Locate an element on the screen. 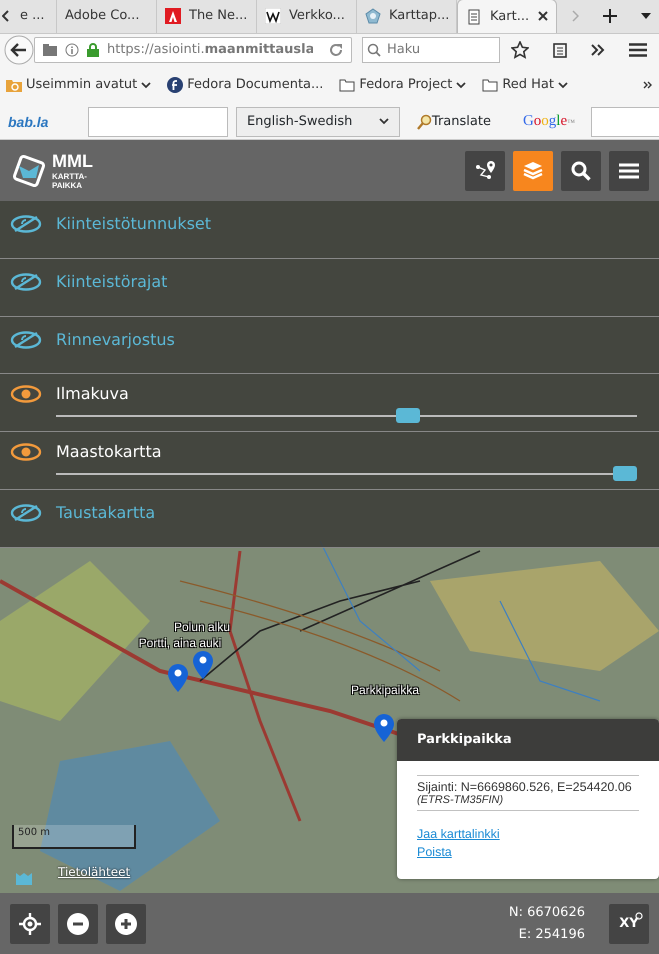  coordinate-button: XY is located at coordinates (629, 924).